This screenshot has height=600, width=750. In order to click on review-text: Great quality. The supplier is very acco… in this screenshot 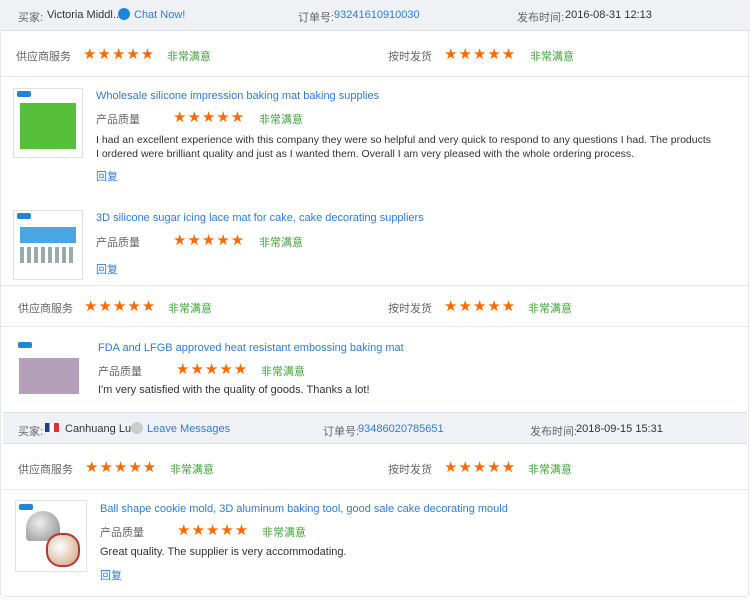, I will do `click(223, 552)`.